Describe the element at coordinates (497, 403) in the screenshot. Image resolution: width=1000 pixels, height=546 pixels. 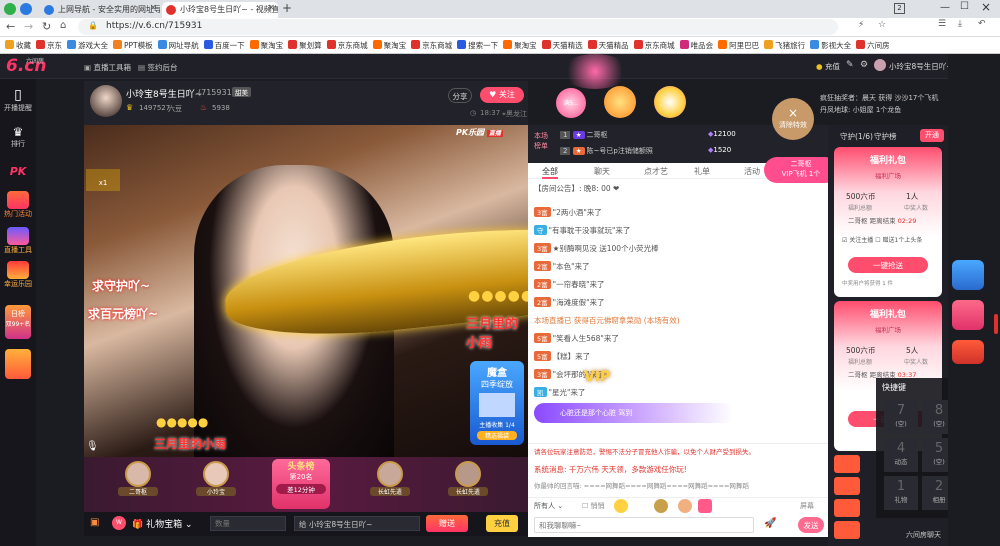
I see `mystery-box: 魔盒 四季绽放 主播收集 1/4 精选福袋` at that location.